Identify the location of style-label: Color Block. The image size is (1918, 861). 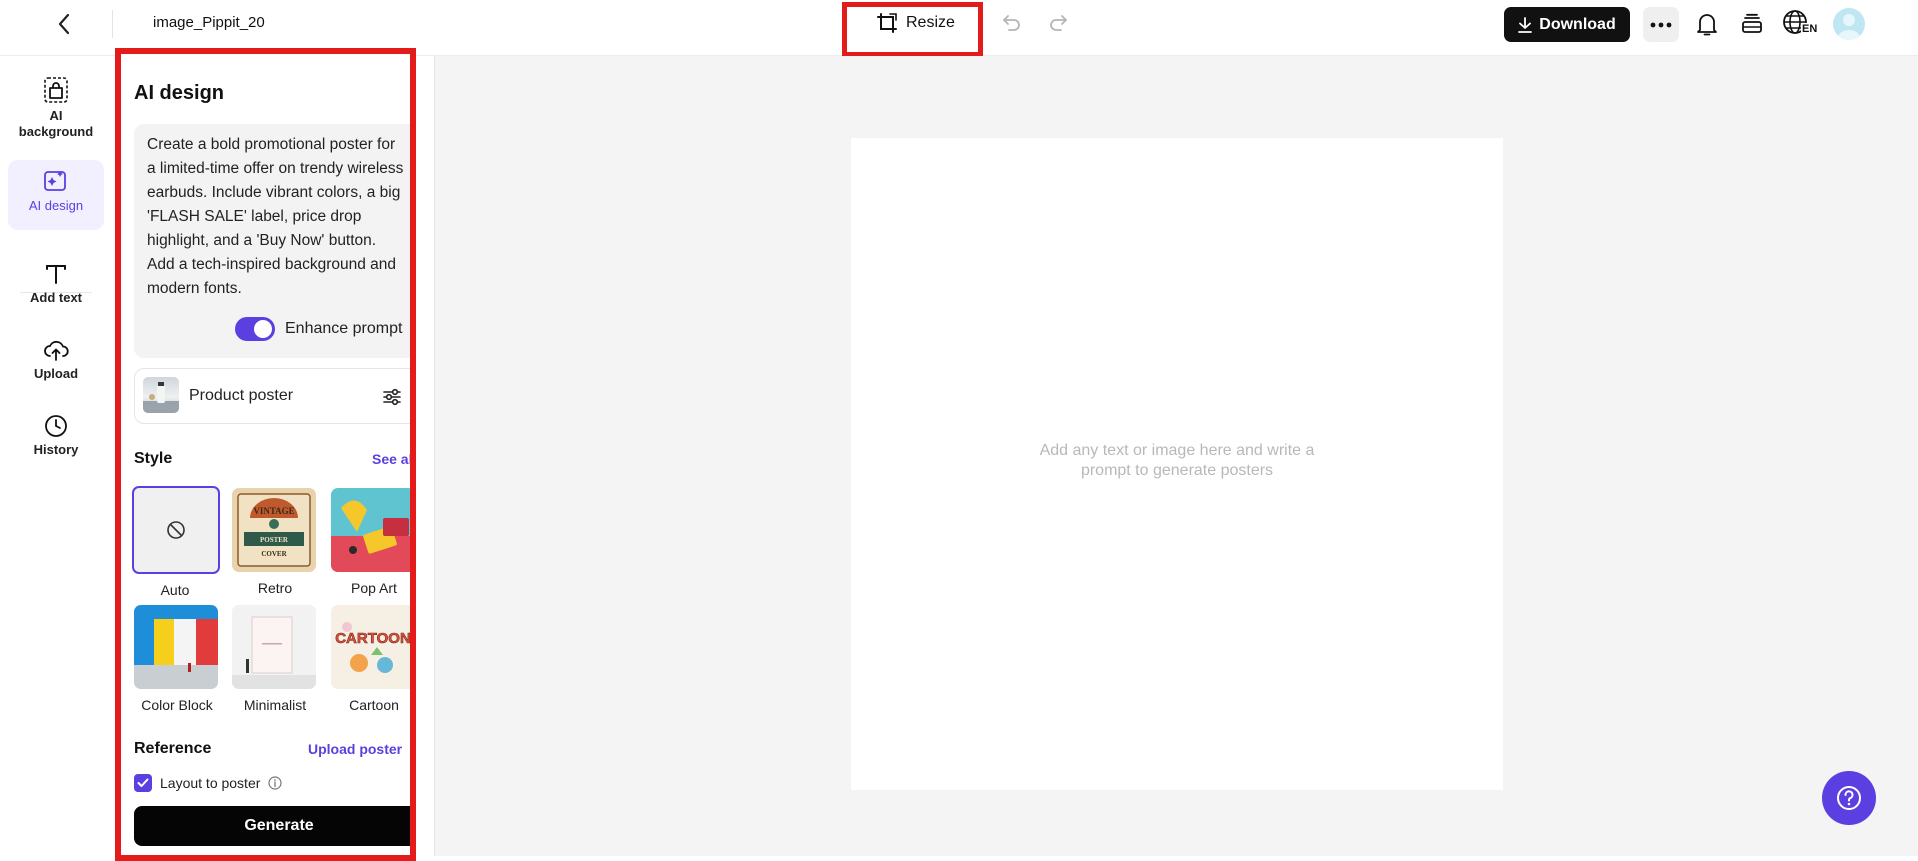
(177, 705).